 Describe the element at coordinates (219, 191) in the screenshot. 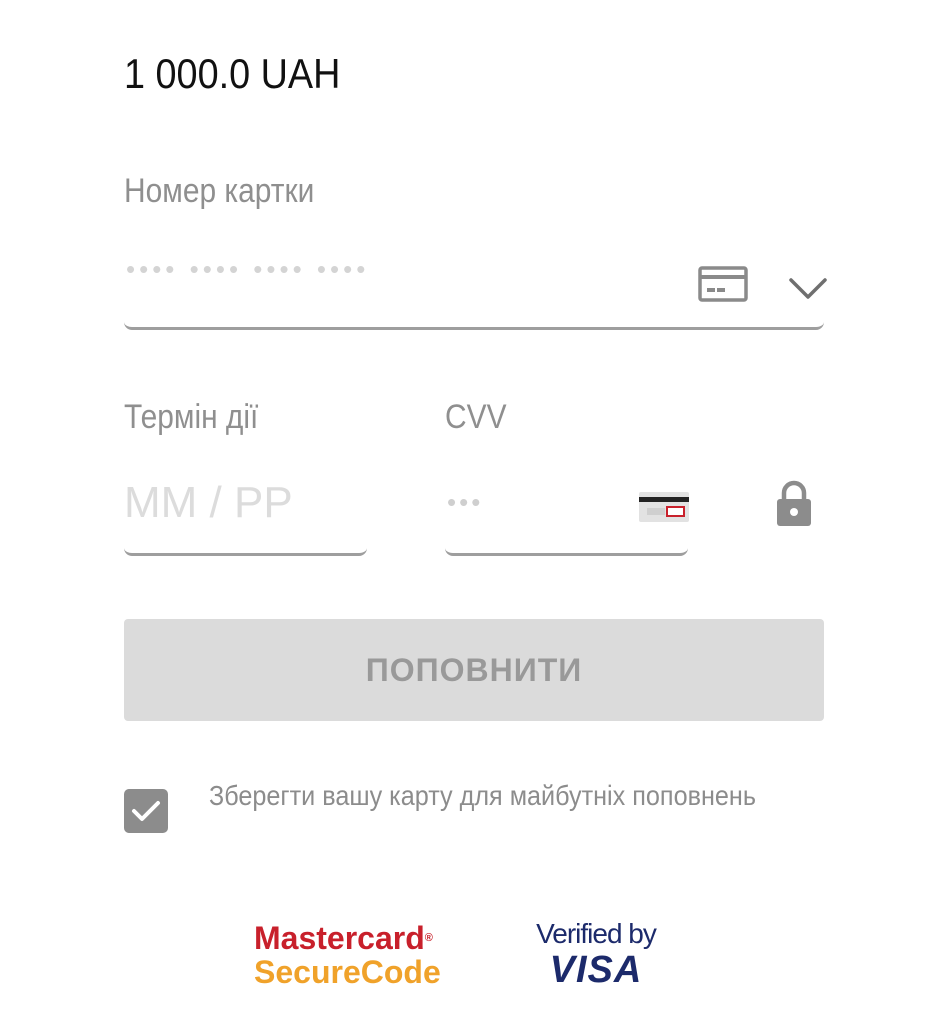

I see `card-number-label: Номер картки` at that location.